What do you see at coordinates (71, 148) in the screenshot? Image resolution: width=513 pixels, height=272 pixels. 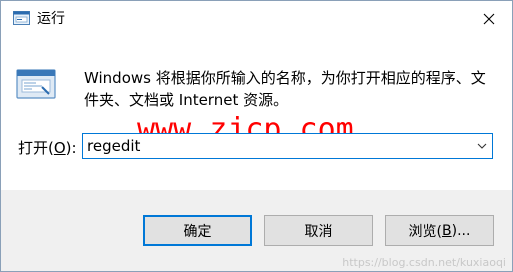 I see `open-label-suffix: ):` at bounding box center [71, 148].